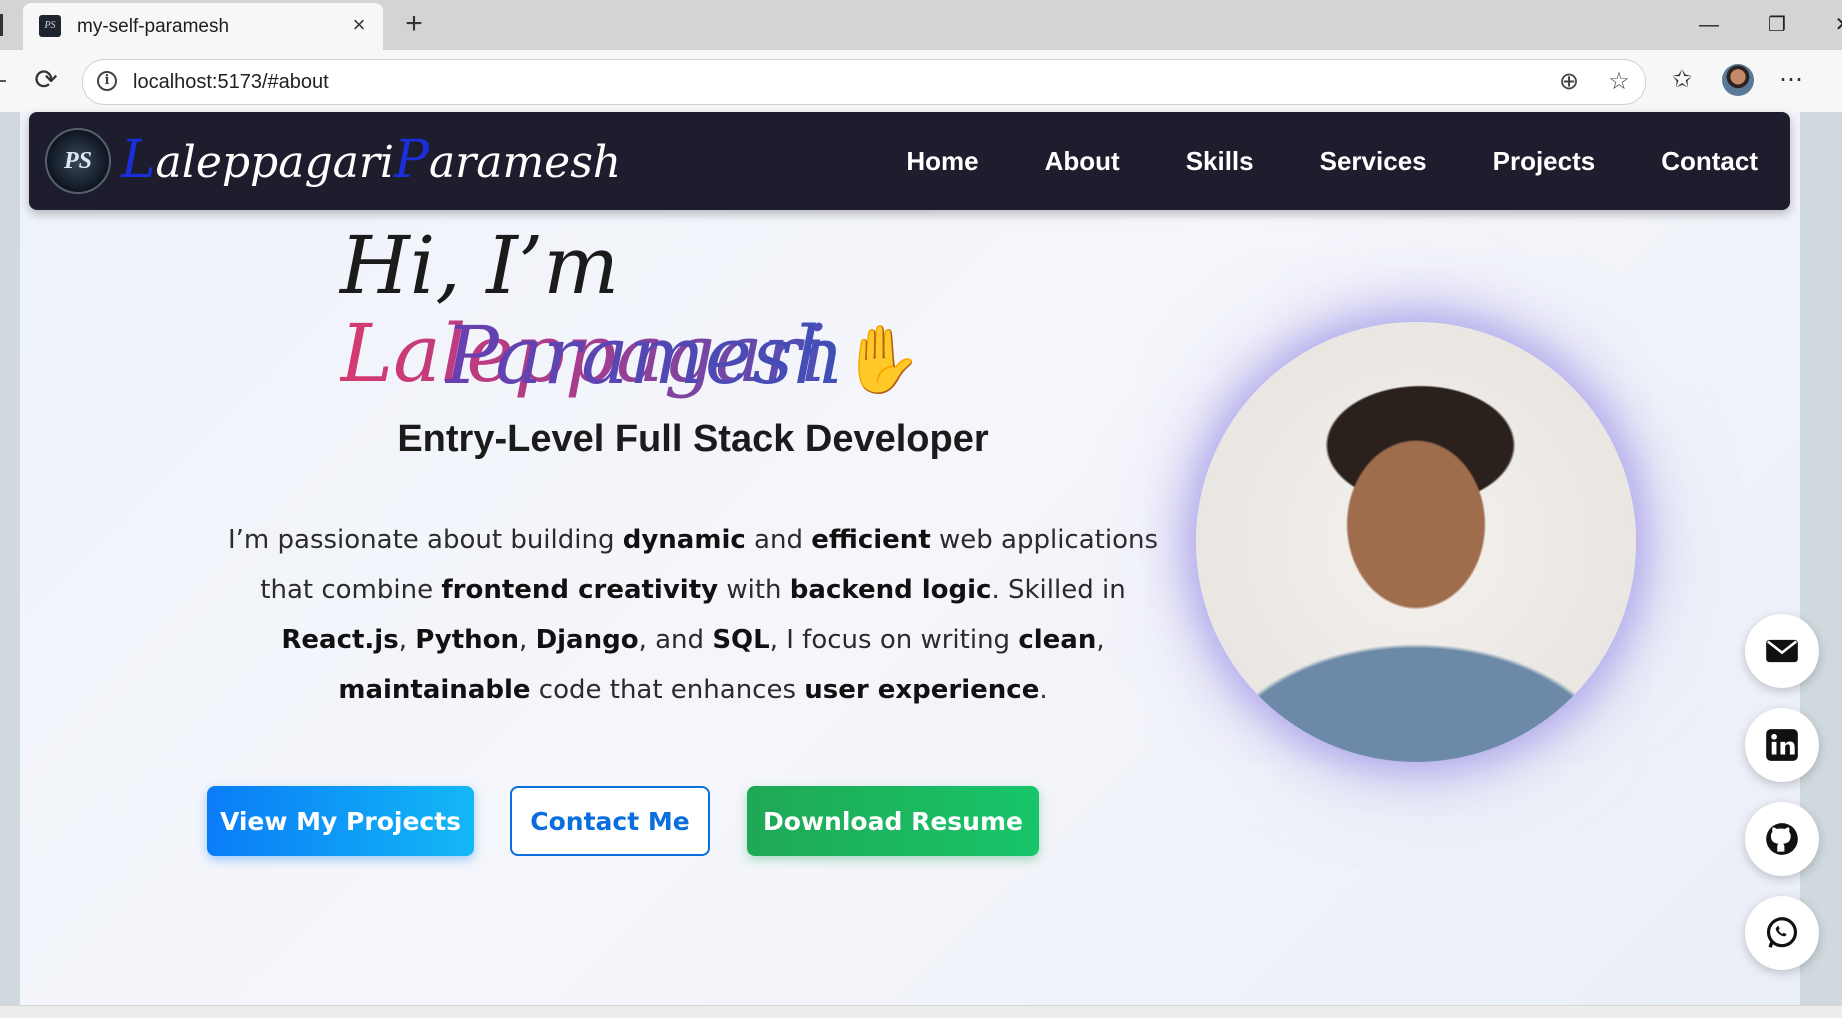 The height and width of the screenshot is (1018, 1842). Describe the element at coordinates (882, 359) in the screenshot. I see `waving-hand-icon: ✋` at that location.